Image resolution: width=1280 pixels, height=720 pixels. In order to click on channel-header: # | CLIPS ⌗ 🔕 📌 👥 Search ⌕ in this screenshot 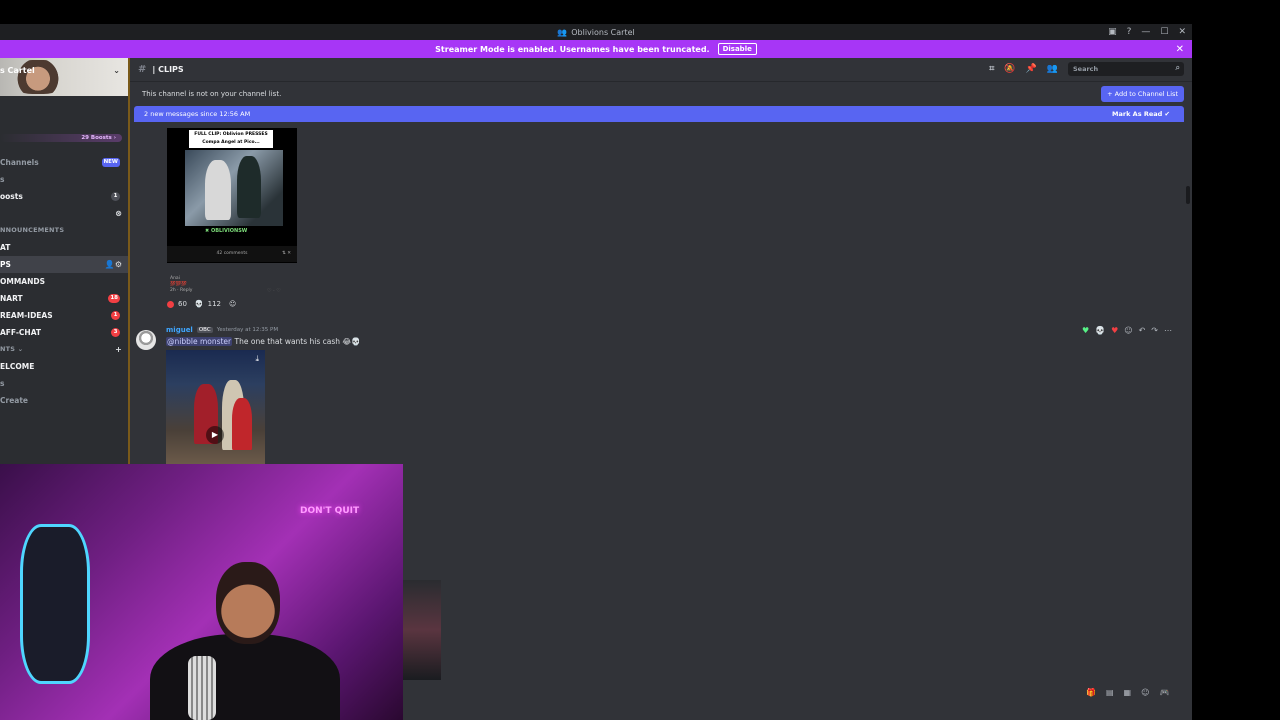, I will do `click(661, 70)`.